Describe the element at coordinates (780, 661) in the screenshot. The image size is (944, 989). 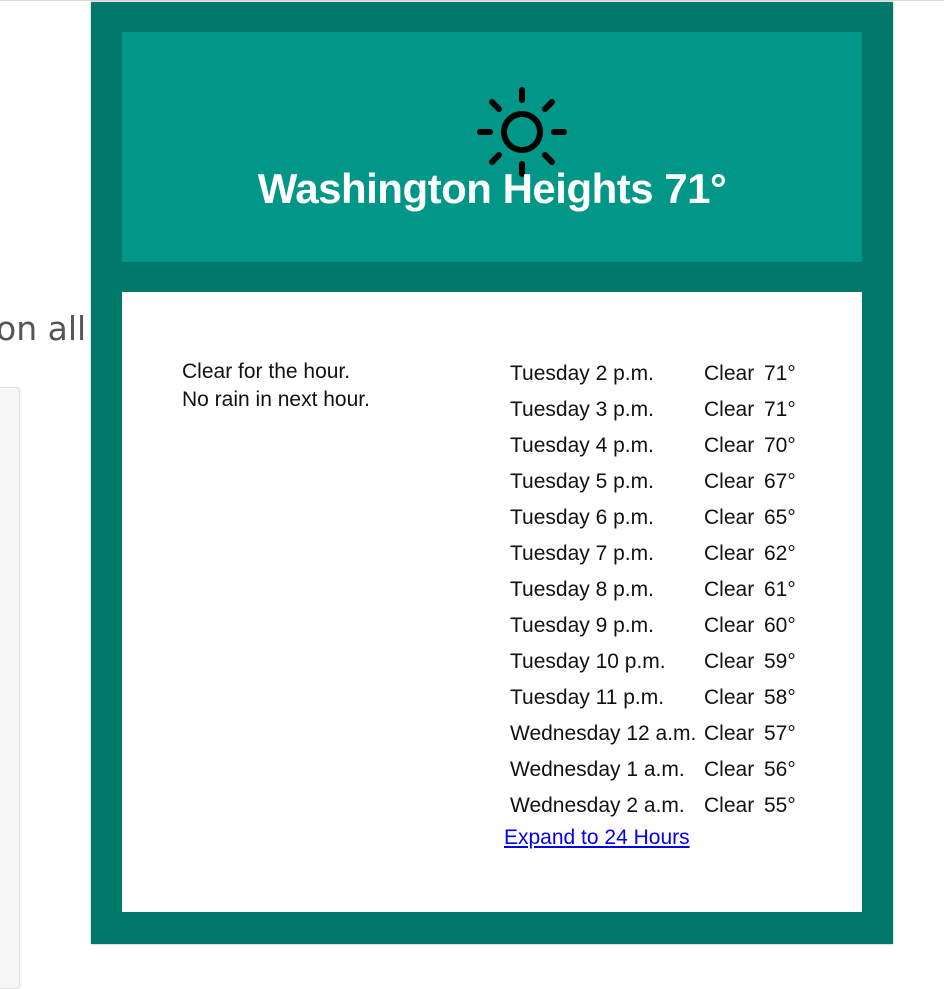
I see `forecast-temp: 59°` at that location.